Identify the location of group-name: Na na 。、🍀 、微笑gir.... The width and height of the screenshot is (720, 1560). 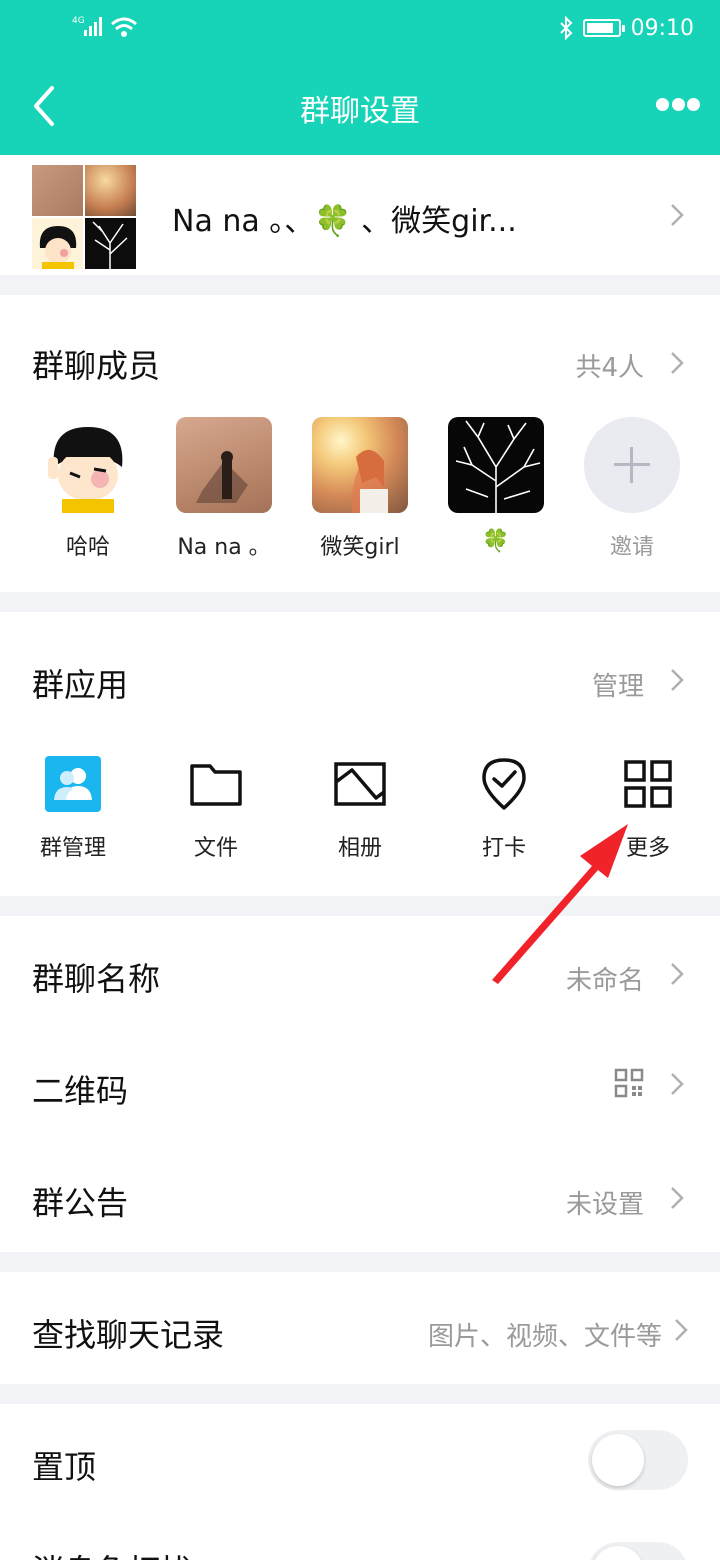
(344, 221).